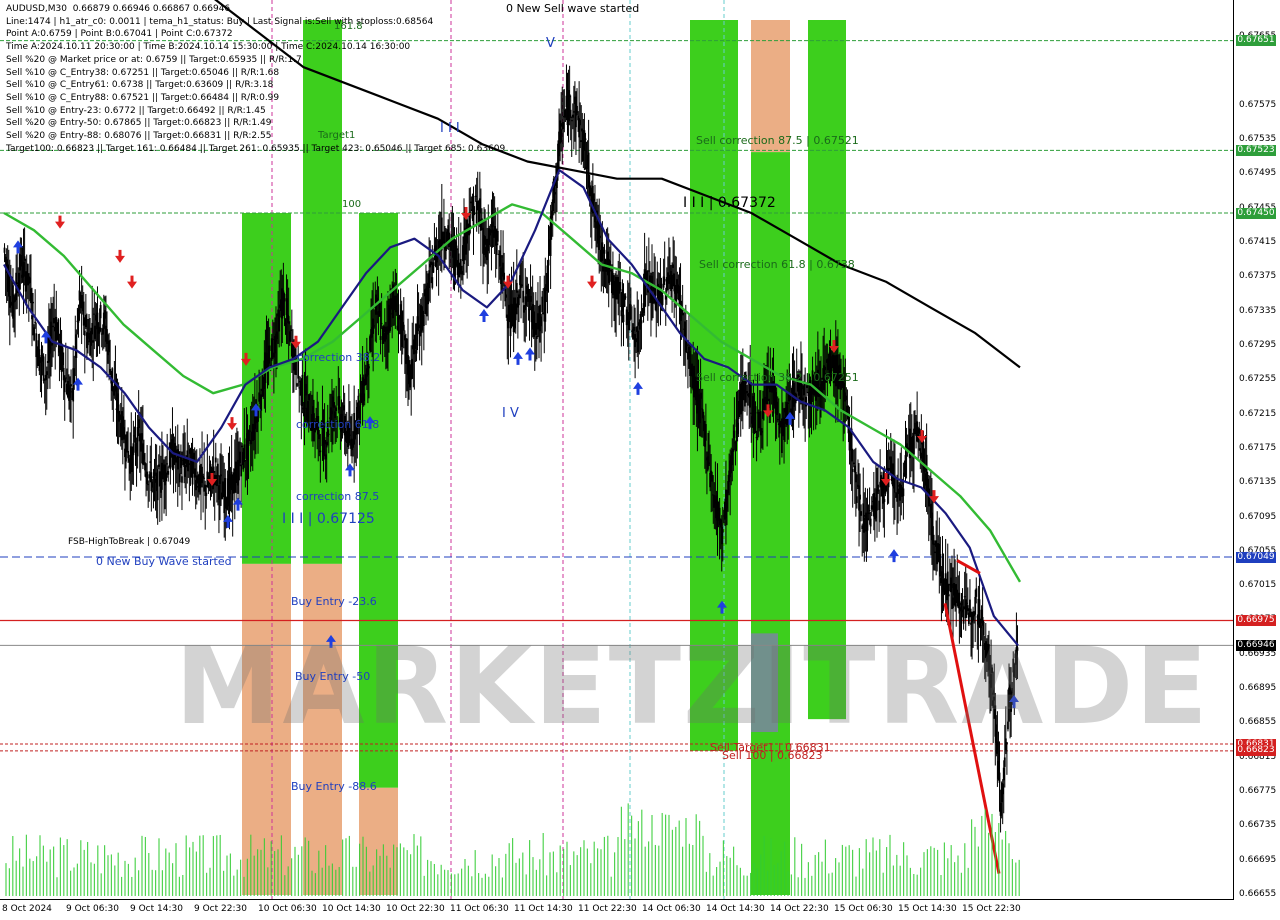  What do you see at coordinates (1258, 722) in the screenshot?
I see `price-tick-label: 0.66855` at bounding box center [1258, 722].